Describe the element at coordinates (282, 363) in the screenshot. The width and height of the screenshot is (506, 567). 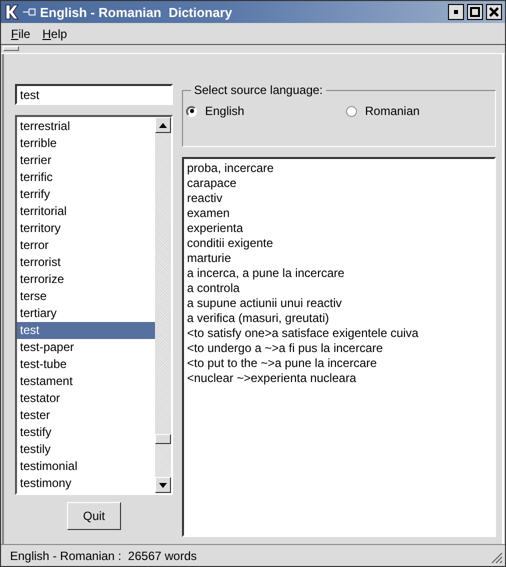
I see `translation-line: <to put to the ~>a pune la incercare` at that location.